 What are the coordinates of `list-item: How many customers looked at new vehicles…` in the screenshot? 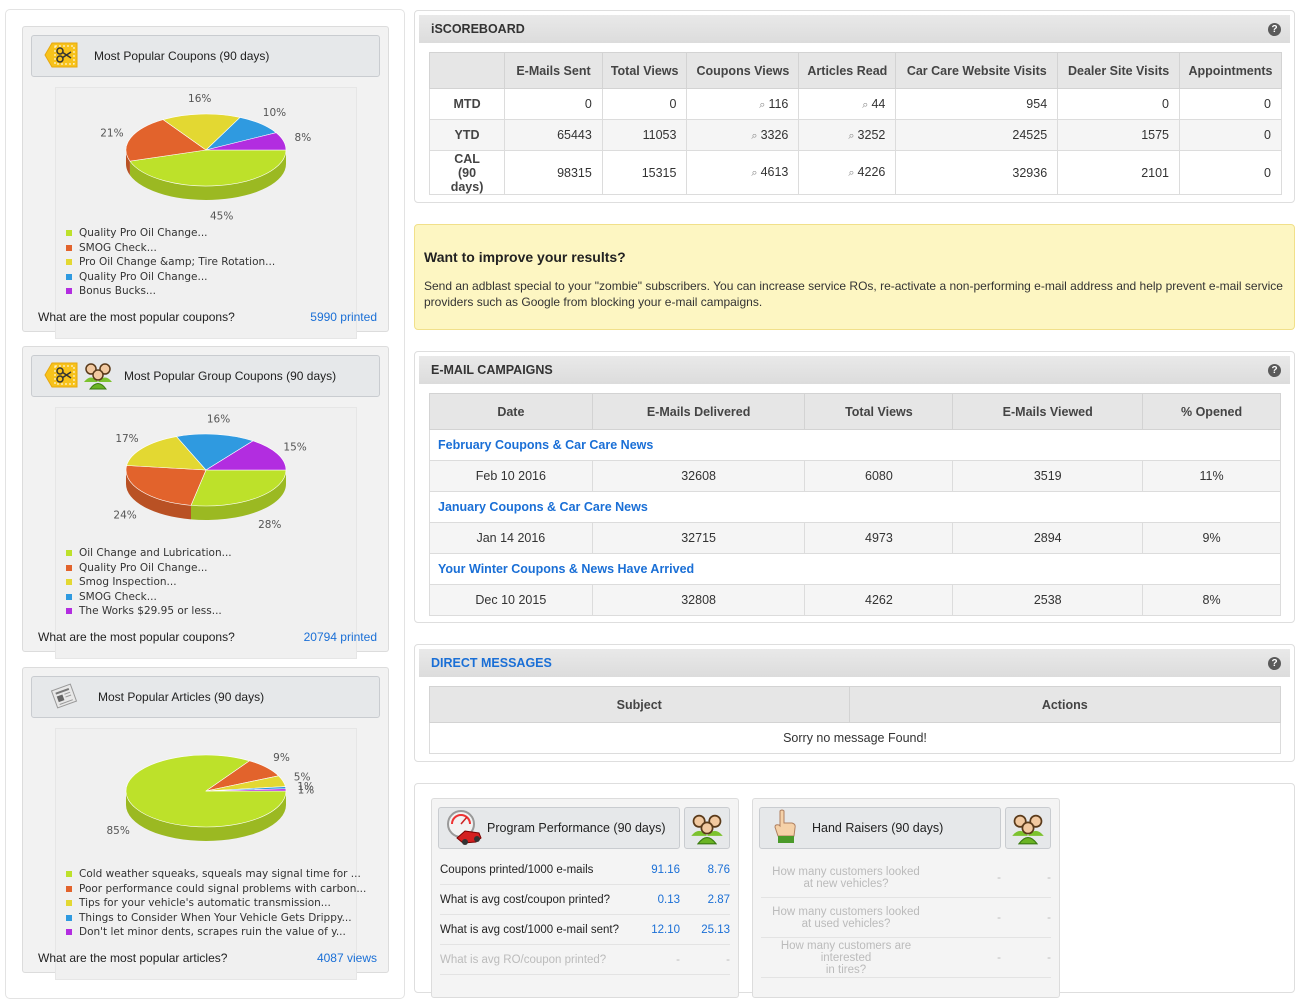 It's located at (906, 878).